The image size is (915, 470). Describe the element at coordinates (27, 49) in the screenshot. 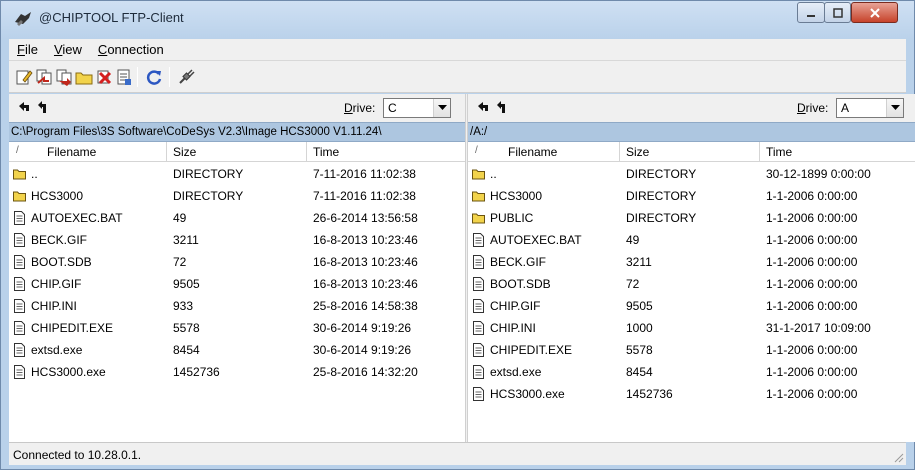

I see `menu-file: File` at that location.